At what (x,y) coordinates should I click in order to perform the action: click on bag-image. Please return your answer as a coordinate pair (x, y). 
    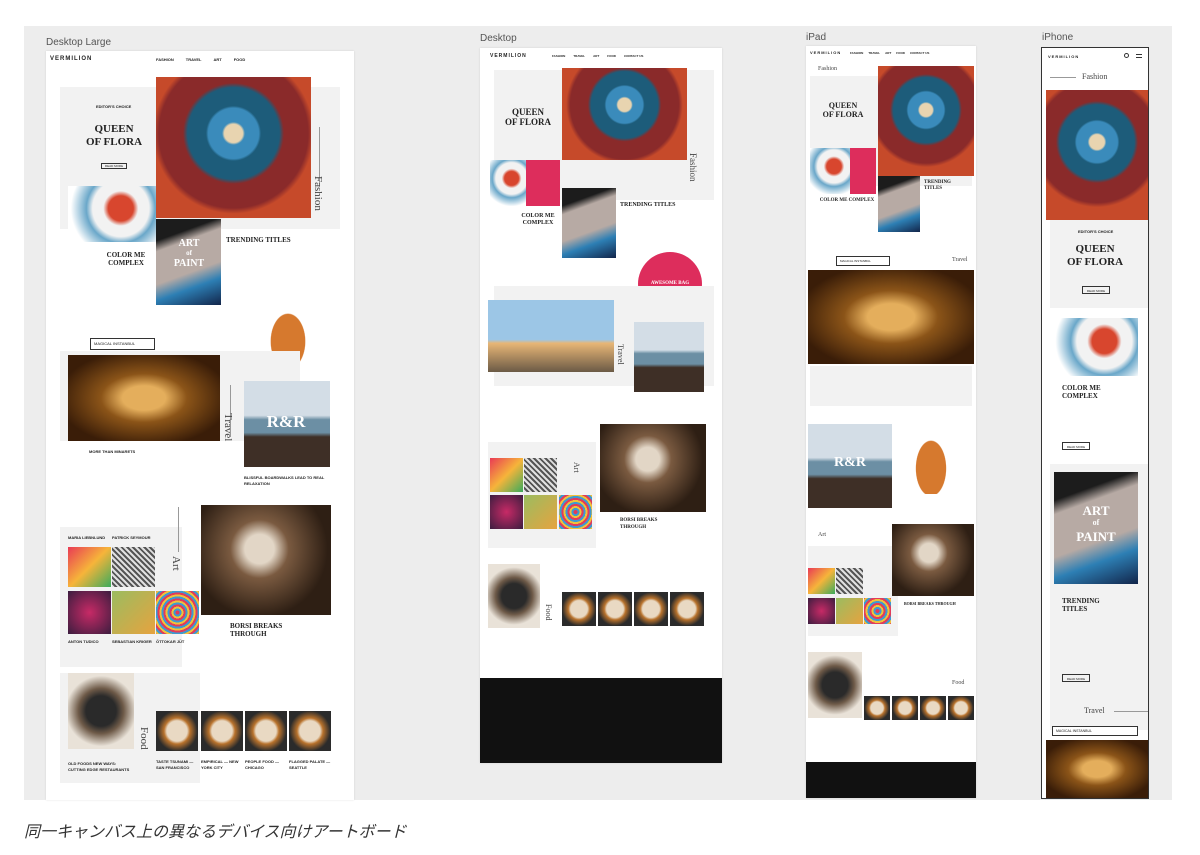
    Looking at the image, I should click on (931, 462).